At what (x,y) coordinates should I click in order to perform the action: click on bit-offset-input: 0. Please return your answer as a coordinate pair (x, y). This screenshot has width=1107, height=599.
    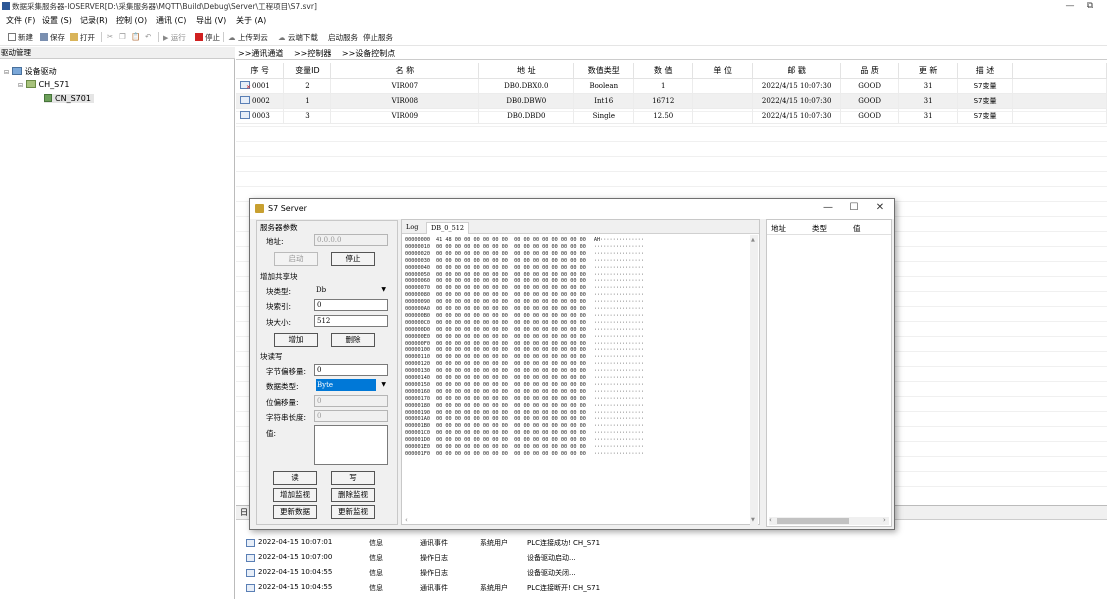
    Looking at the image, I should click on (351, 401).